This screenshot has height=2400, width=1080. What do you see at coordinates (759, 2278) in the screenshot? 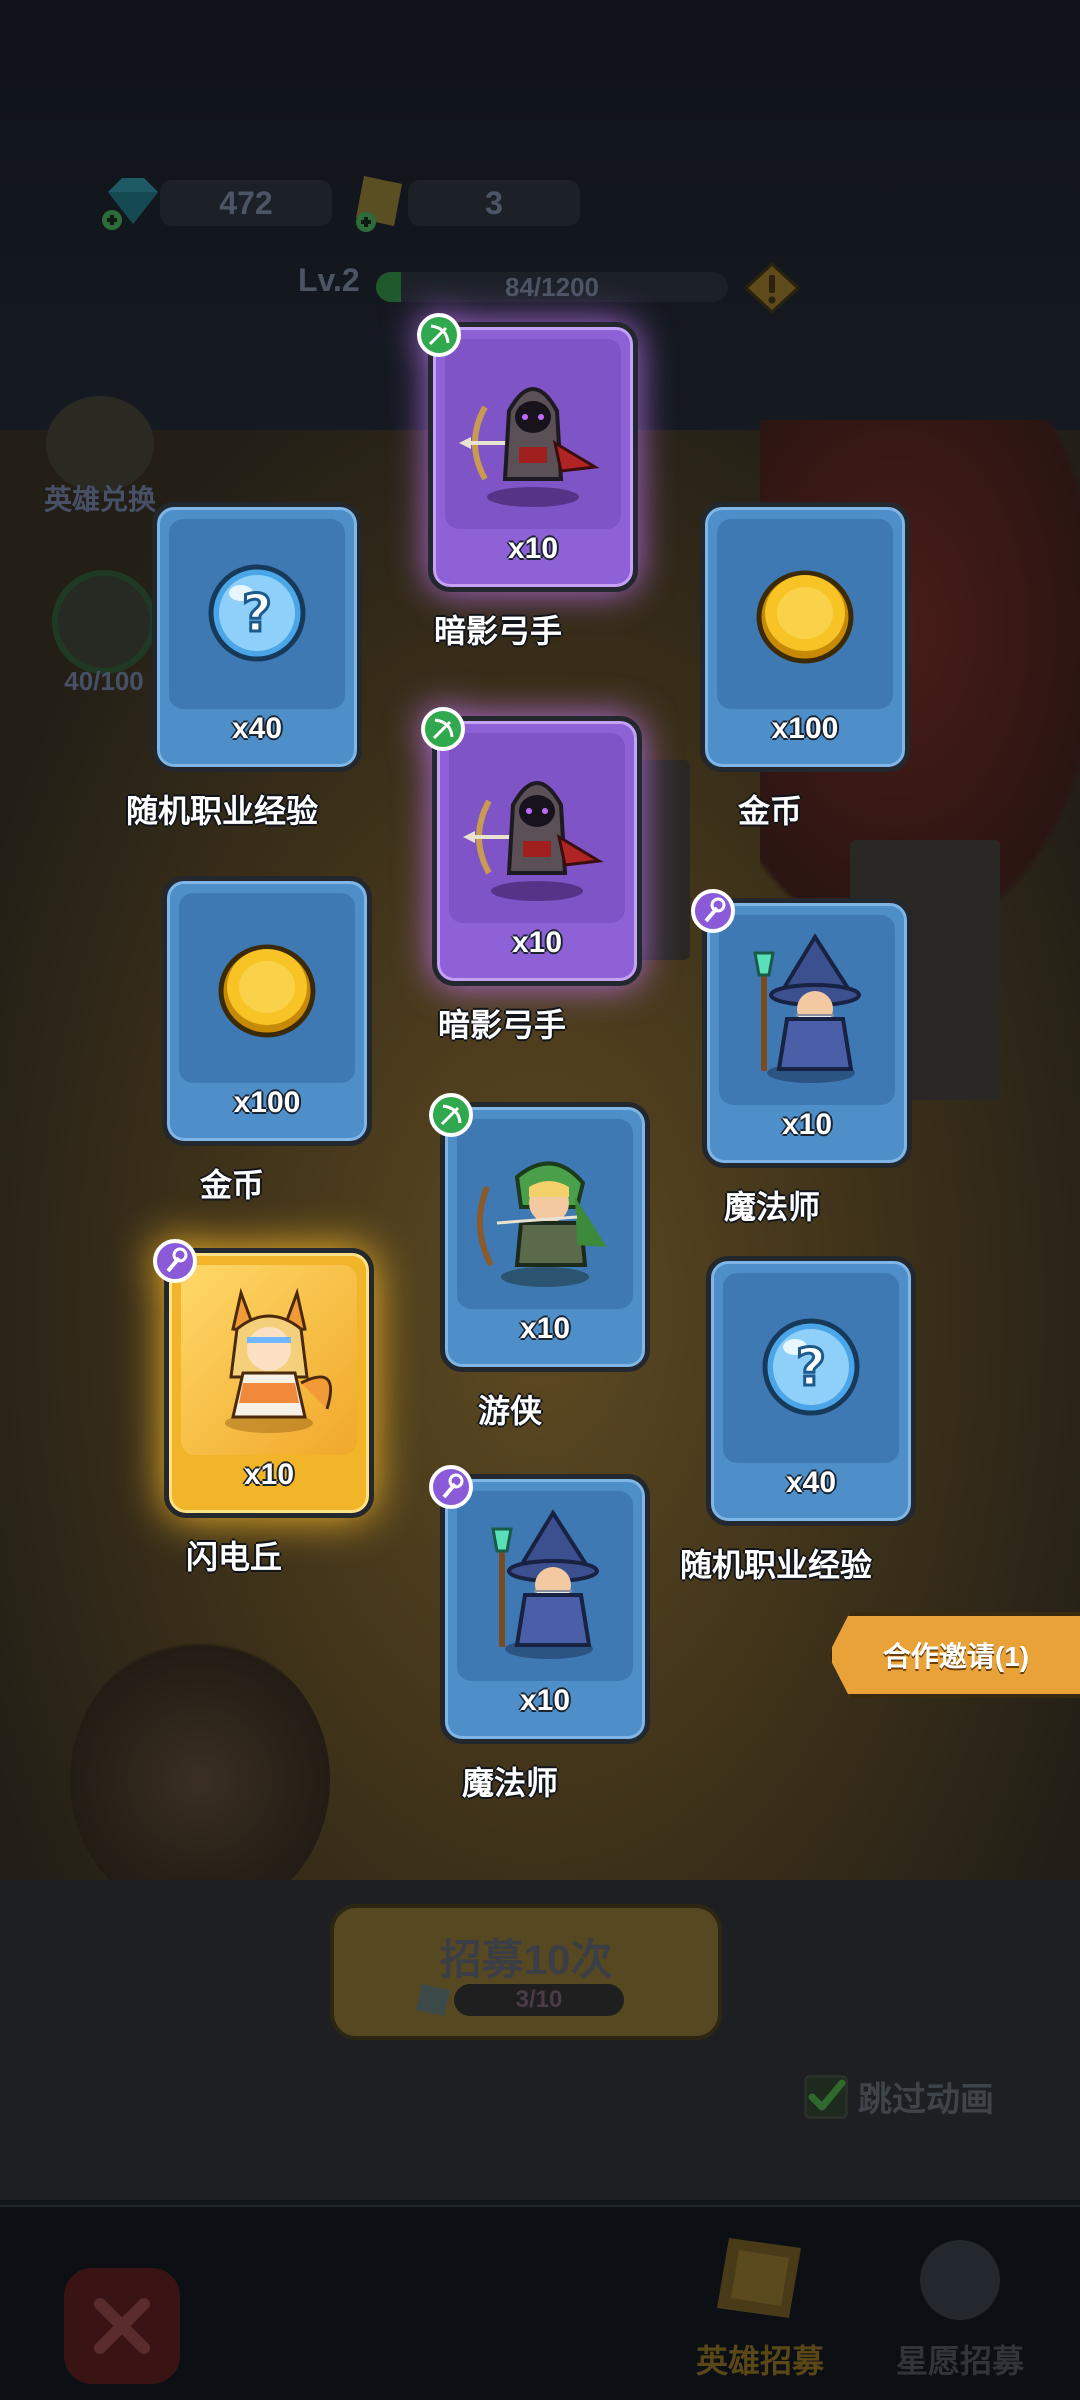
I see `scroll-ticket-icon` at bounding box center [759, 2278].